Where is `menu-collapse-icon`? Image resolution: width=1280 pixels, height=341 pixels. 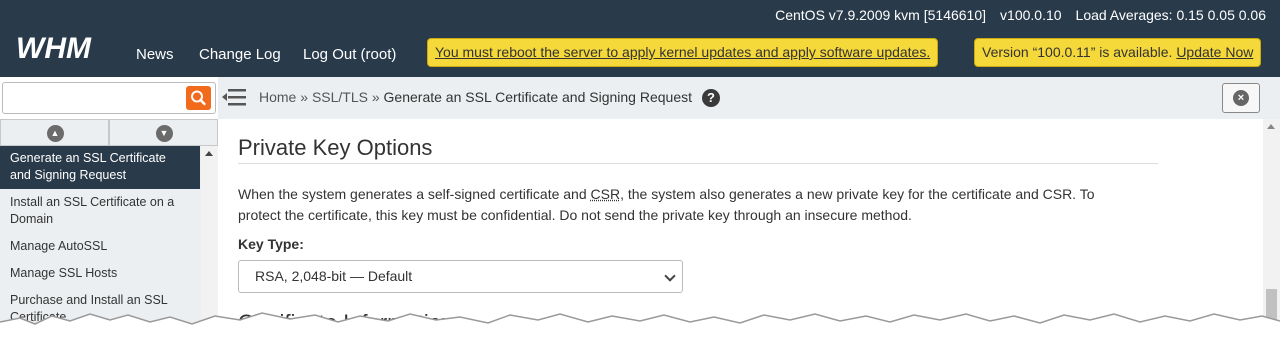 menu-collapse-icon is located at coordinates (235, 97).